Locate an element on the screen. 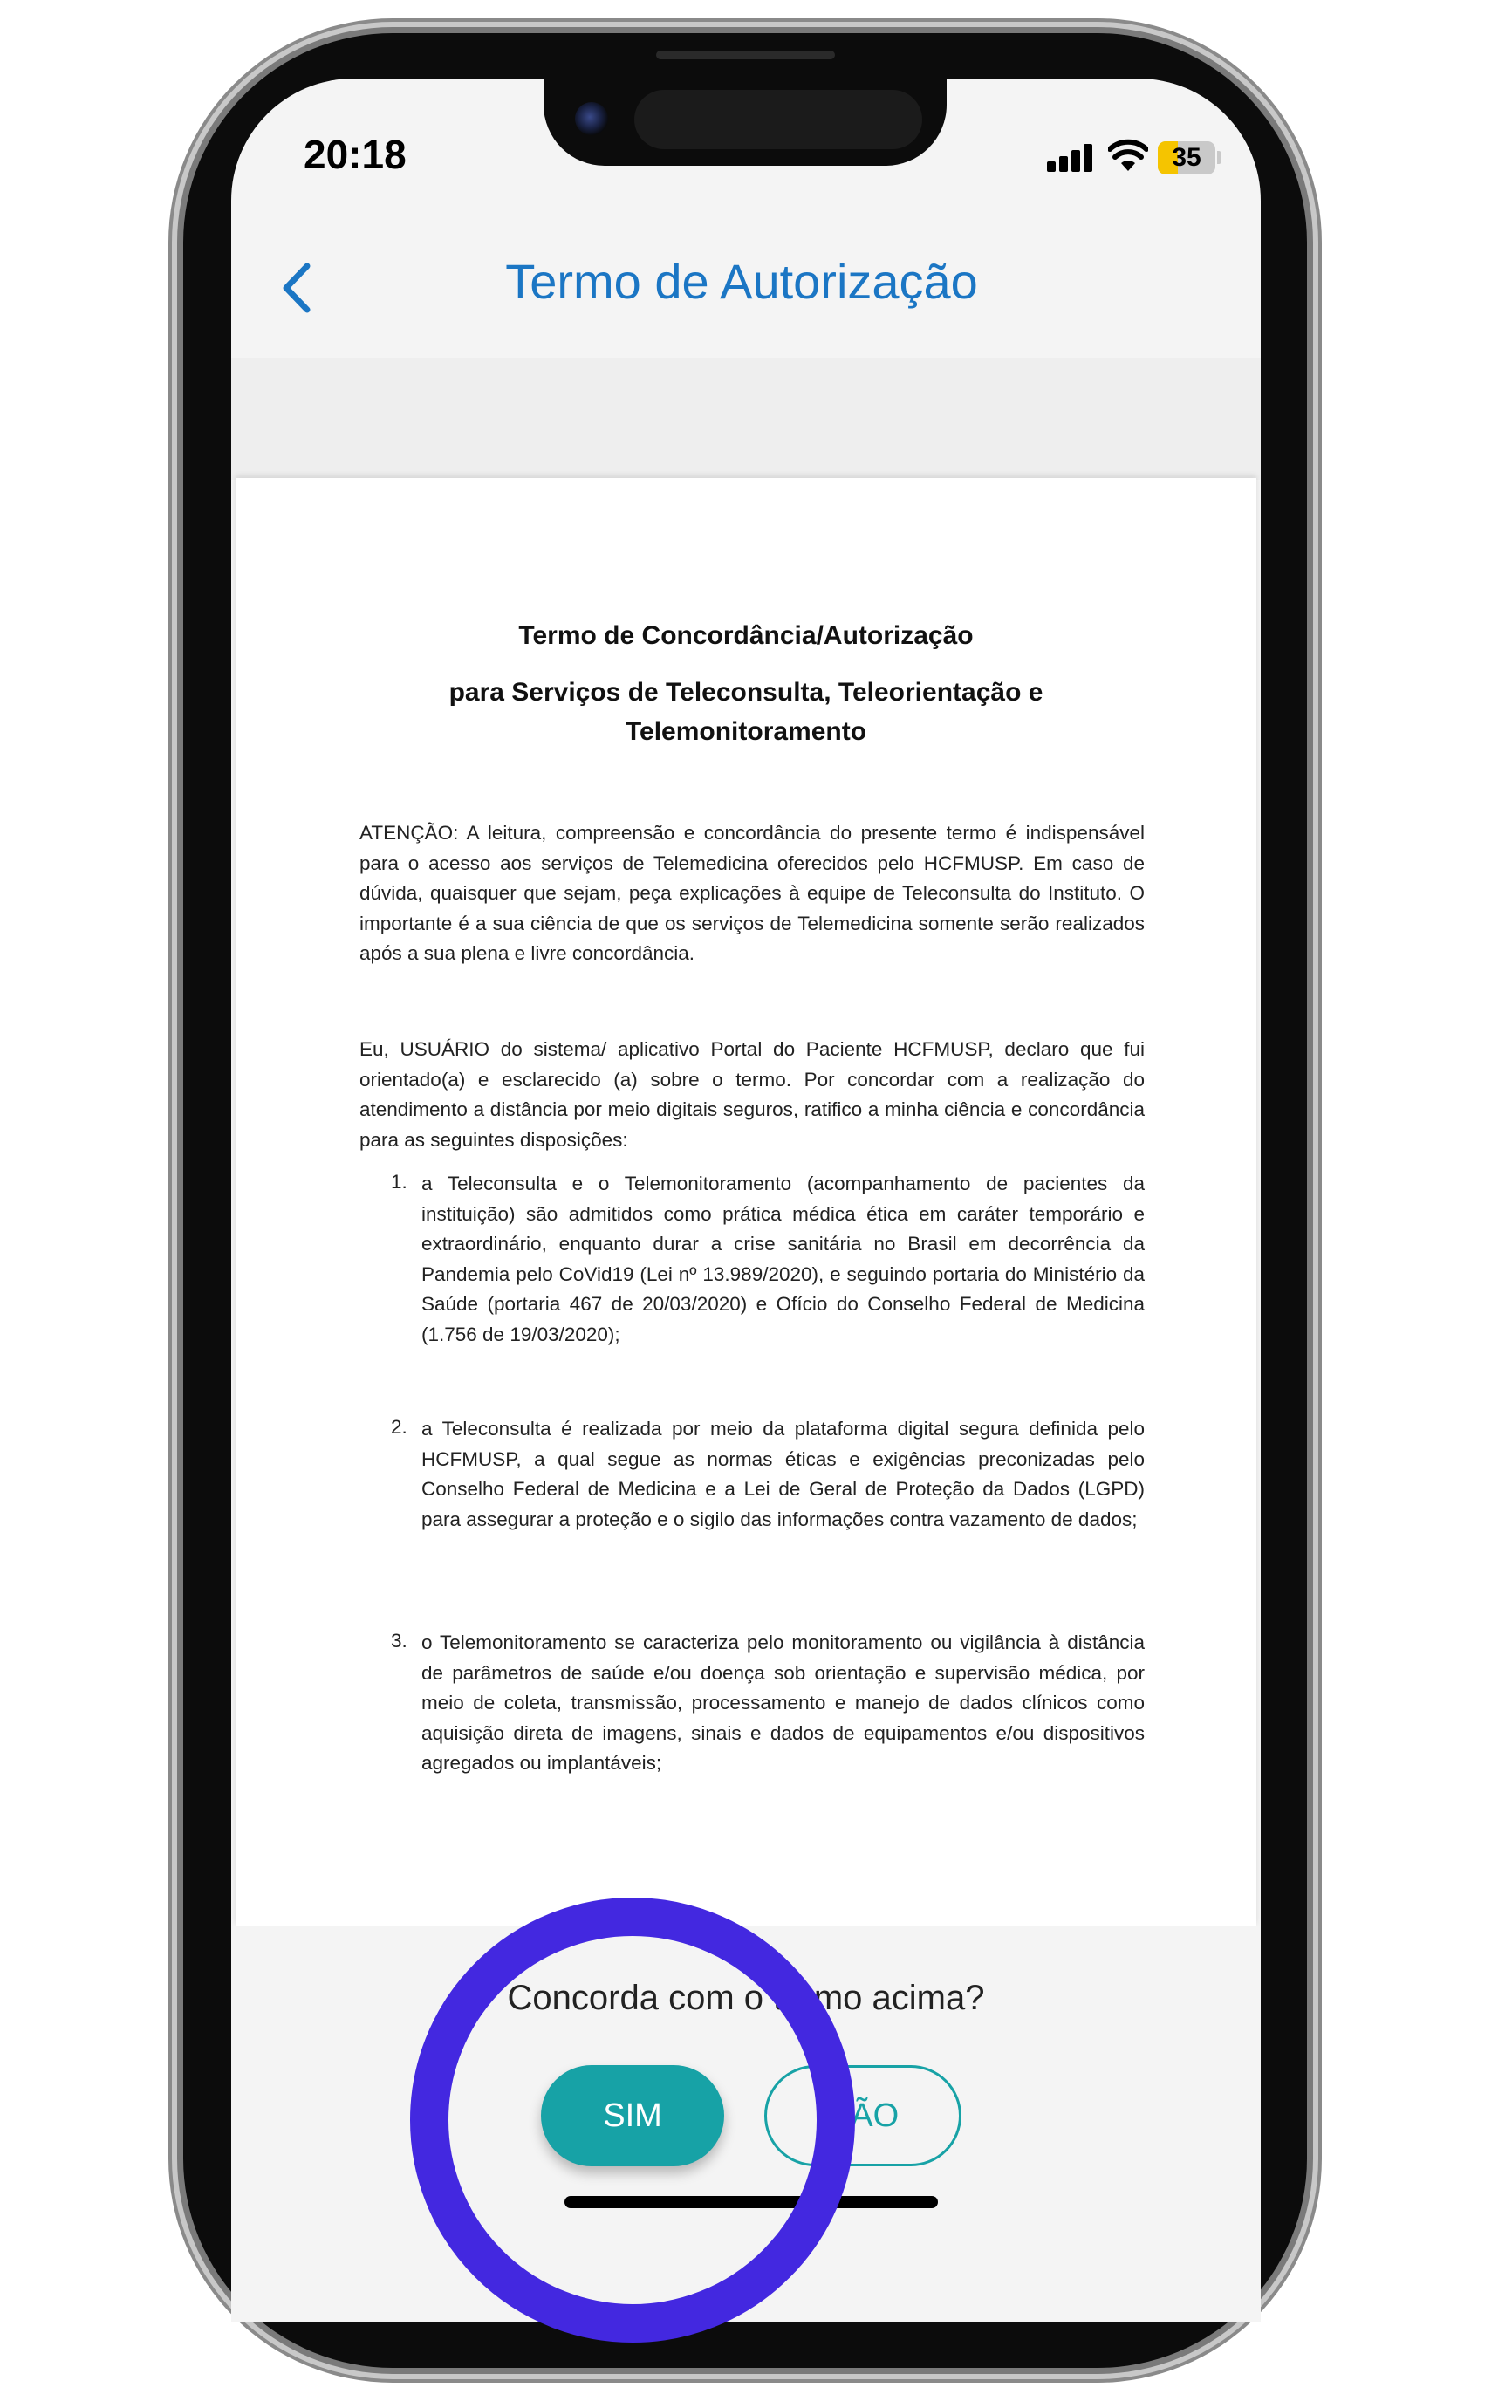  list-item-number: 1. is located at coordinates (399, 1182).